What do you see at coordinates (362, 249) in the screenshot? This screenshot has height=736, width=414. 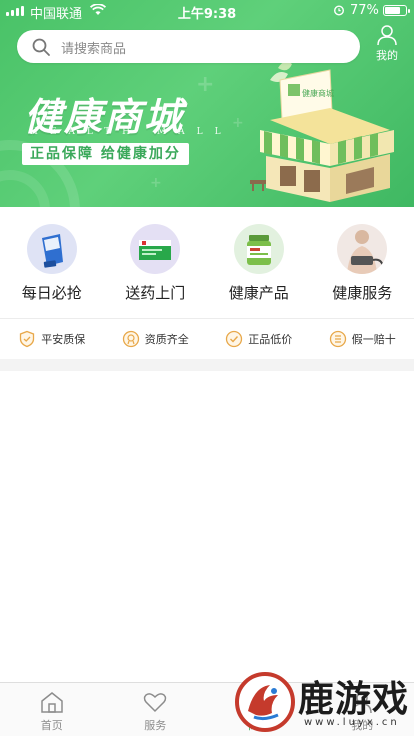 I see `blood-pressure-icon` at bounding box center [362, 249].